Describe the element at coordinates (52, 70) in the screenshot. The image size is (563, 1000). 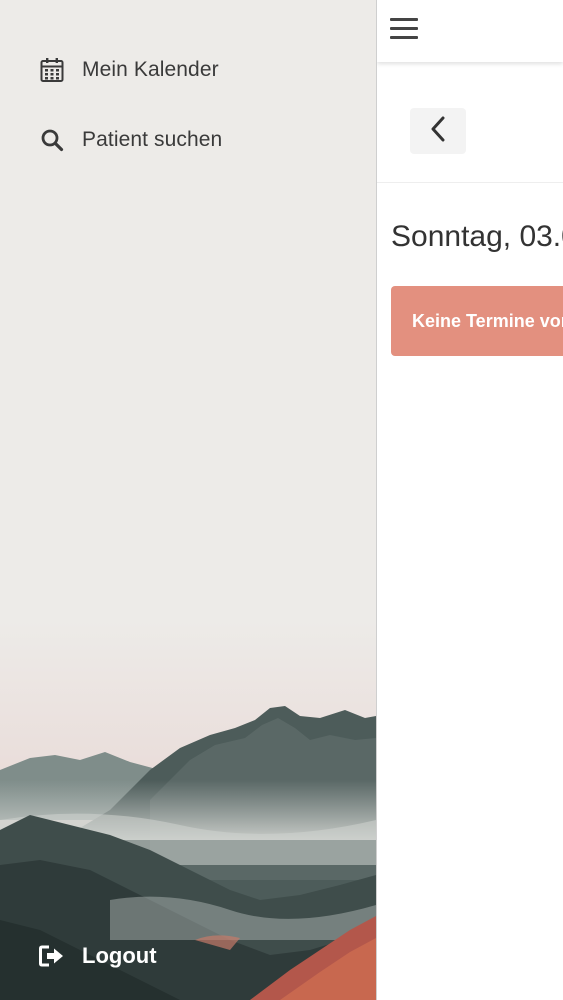
I see `calendar-icon` at that location.